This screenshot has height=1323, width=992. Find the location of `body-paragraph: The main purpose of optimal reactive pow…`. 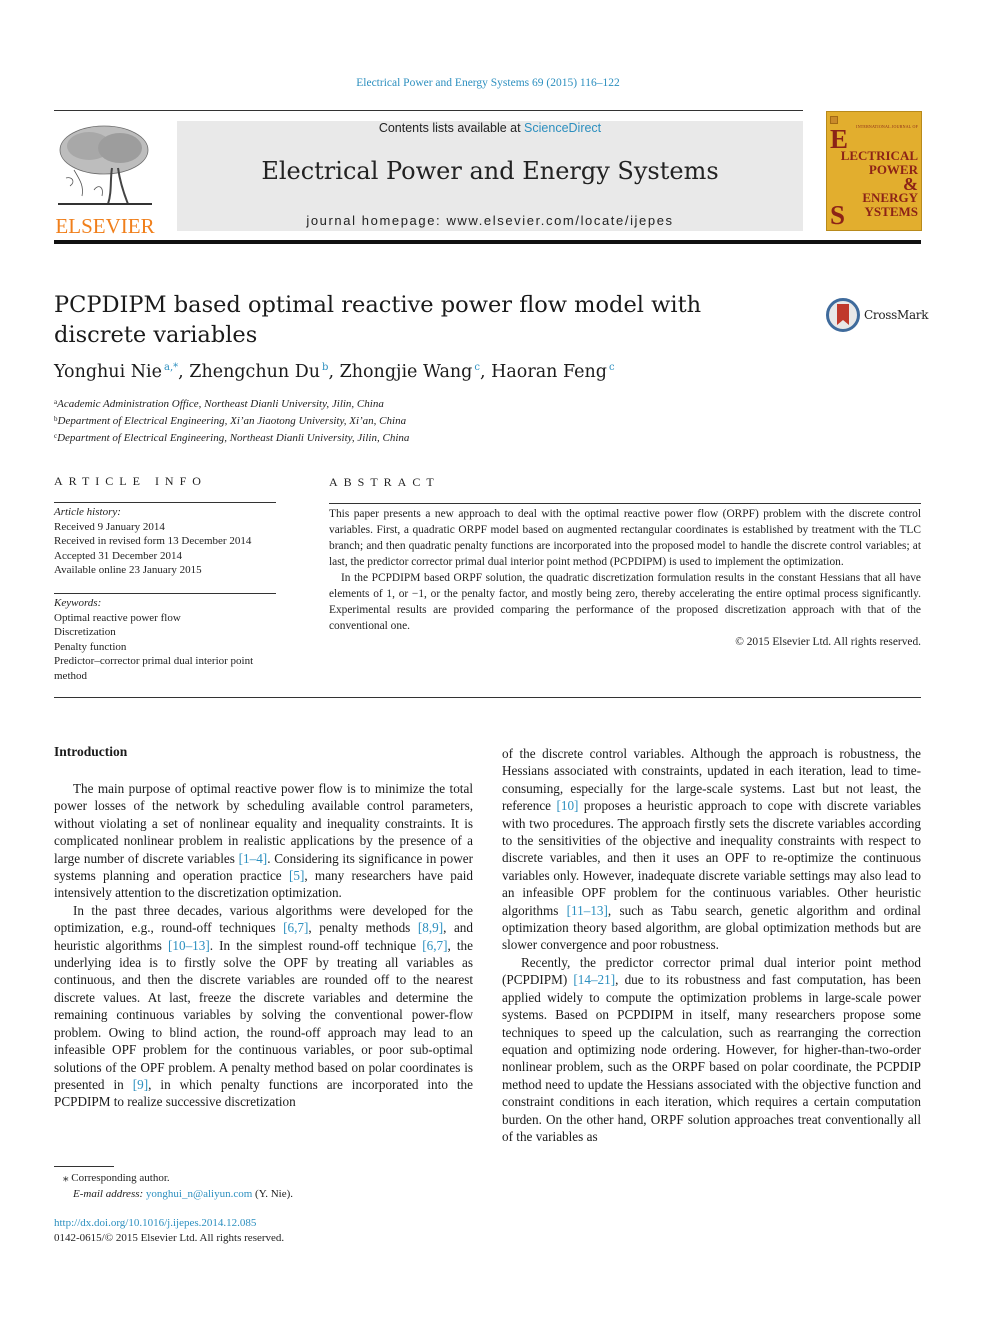

body-paragraph: The main purpose of optimal reactive pow… is located at coordinates (264, 841).